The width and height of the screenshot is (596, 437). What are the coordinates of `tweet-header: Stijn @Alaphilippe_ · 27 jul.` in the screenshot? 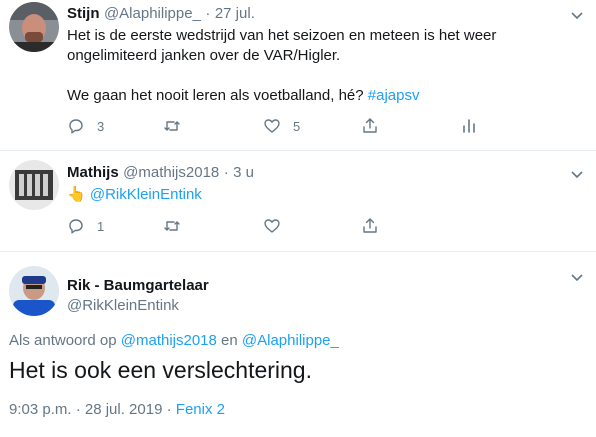 It's located at (161, 14).